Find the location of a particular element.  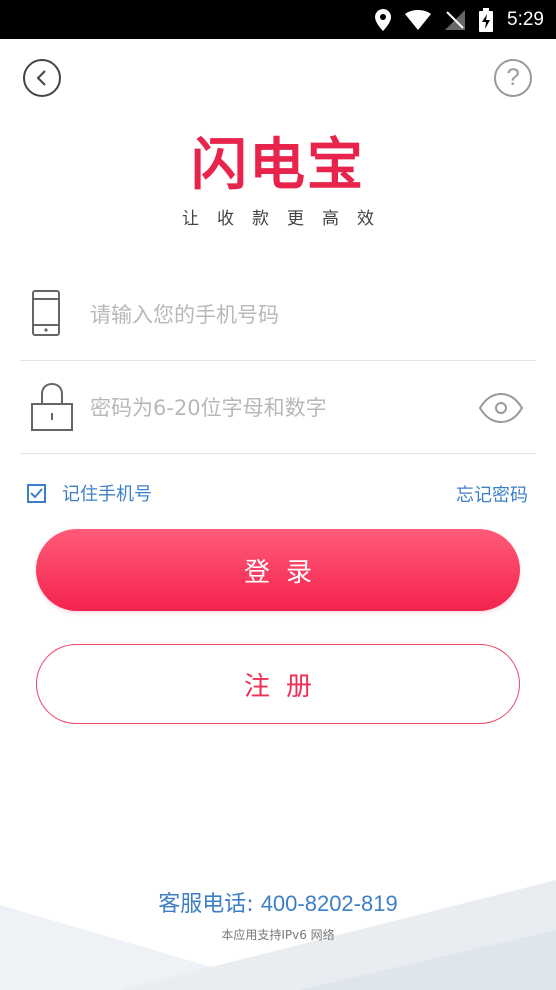

back-button is located at coordinates (42, 78).